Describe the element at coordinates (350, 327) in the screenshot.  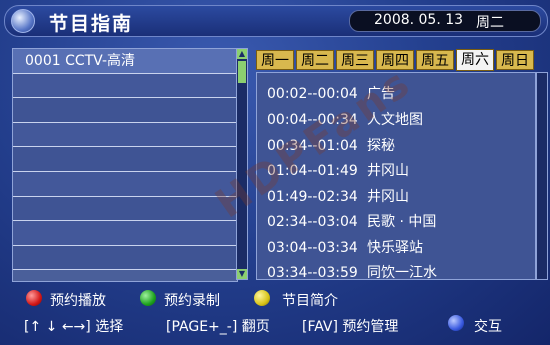
I see `legend-fav-hint: [FAV] 预约管理` at that location.